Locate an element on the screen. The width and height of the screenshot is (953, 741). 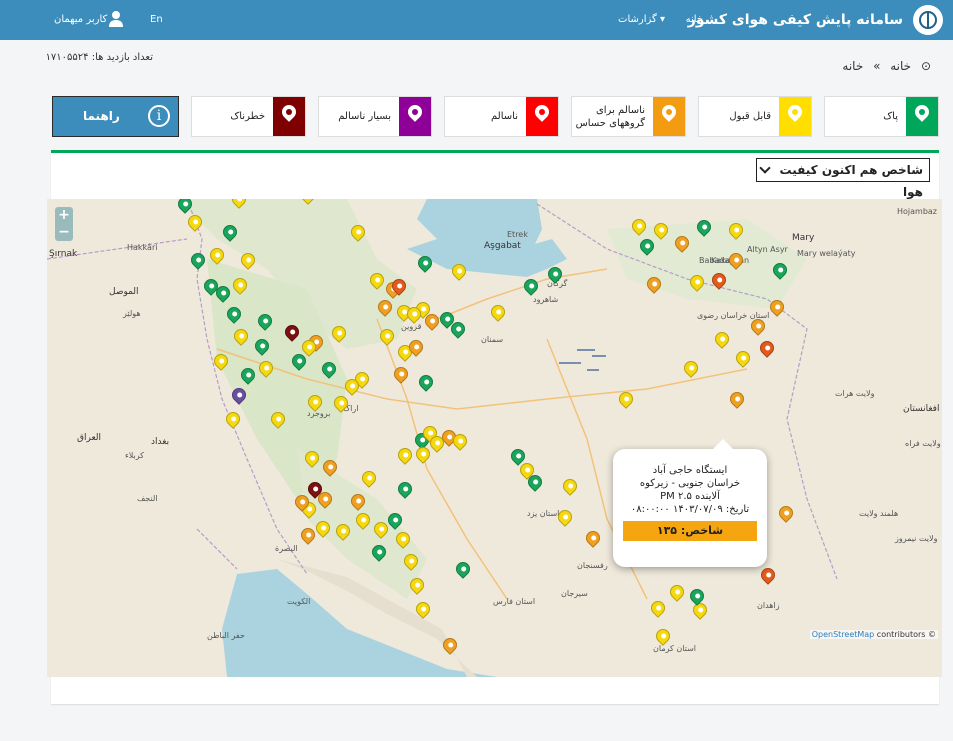
map-label-farah: ولایت فراه is located at coordinates (923, 443).